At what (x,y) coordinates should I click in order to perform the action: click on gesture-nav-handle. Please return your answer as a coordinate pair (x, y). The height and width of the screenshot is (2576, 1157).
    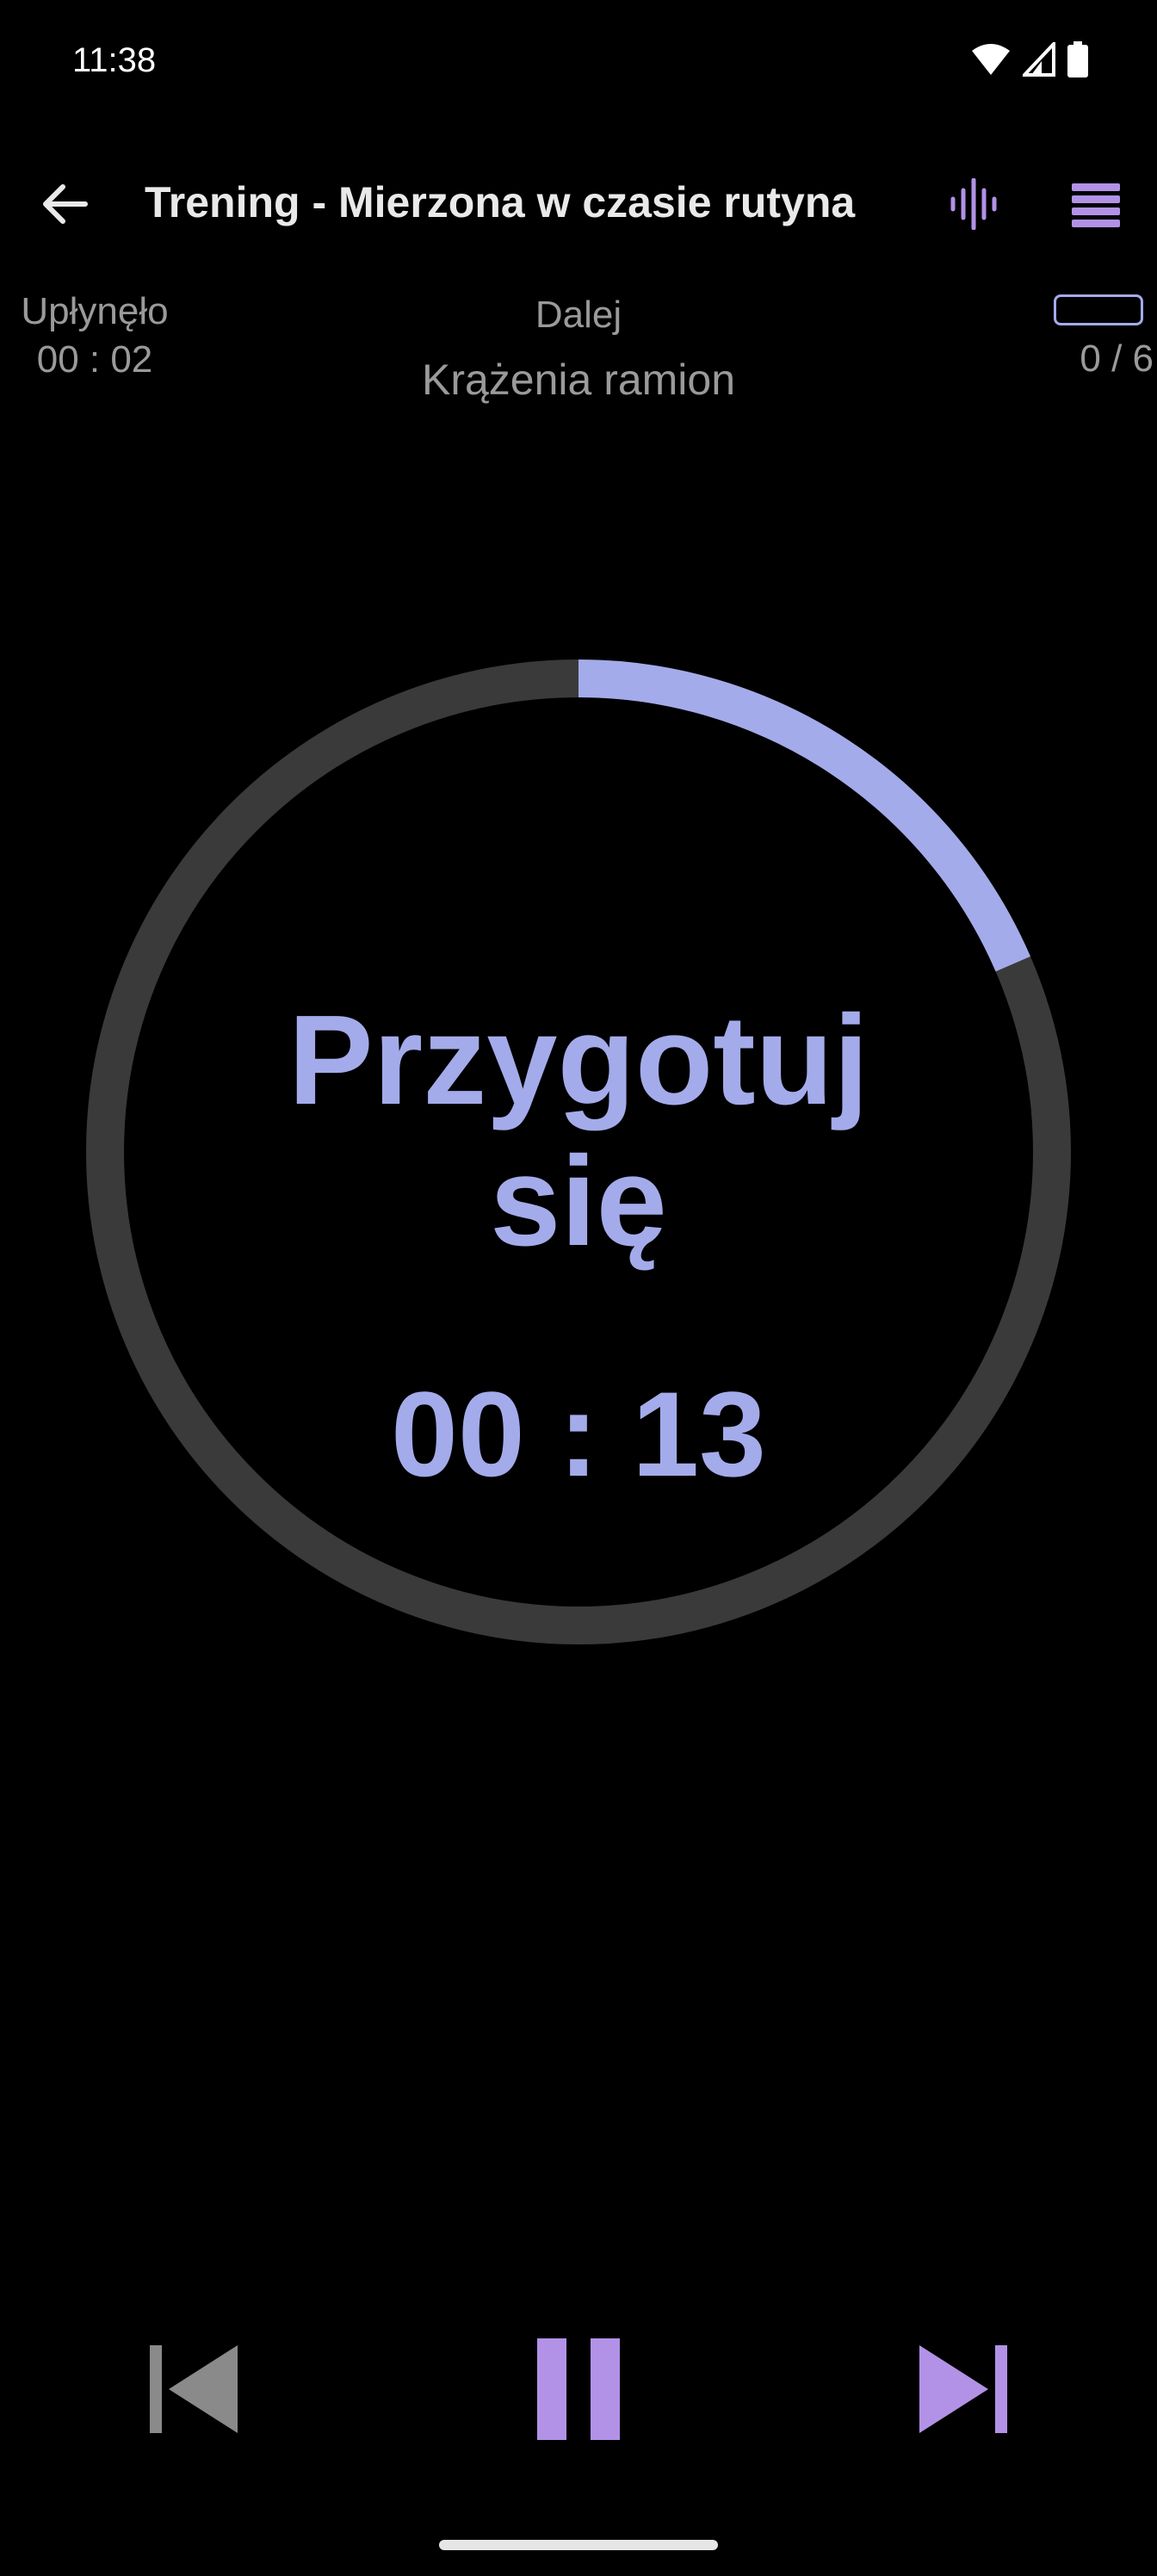
    Looking at the image, I should click on (579, 2545).